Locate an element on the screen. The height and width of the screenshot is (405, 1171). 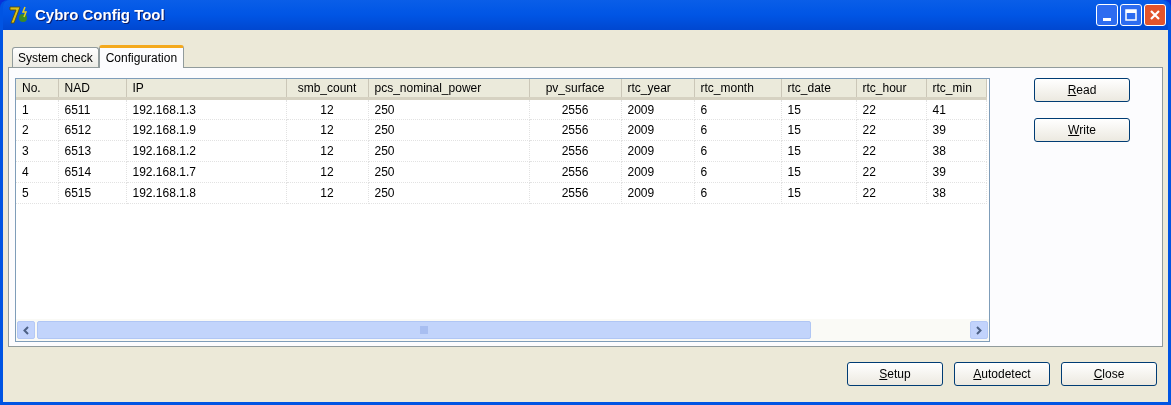
action-button: Close is located at coordinates (1109, 374).